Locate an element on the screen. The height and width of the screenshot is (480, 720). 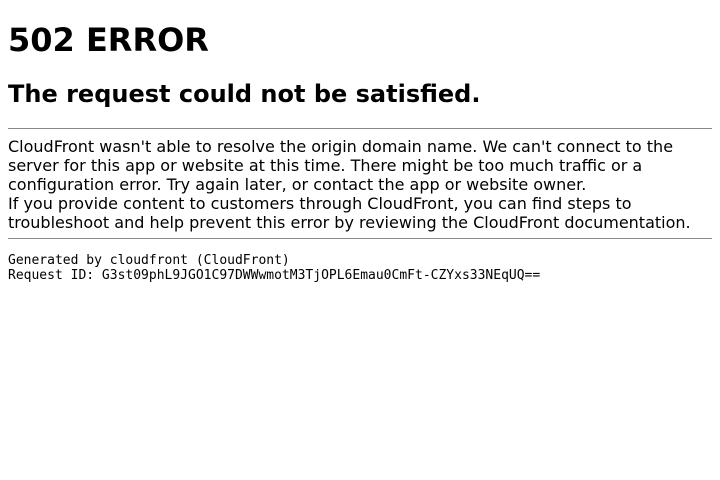
generated-by: Generated by cloudfront (CloudFront) is located at coordinates (149, 260).